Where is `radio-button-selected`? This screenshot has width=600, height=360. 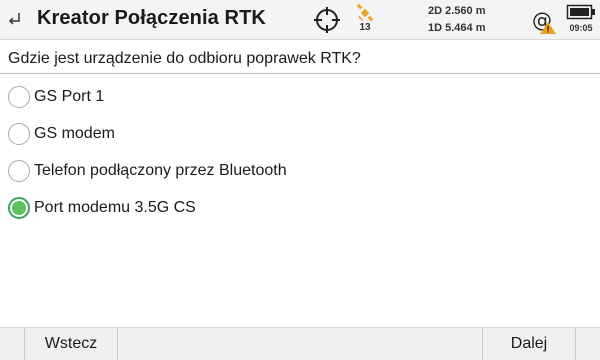 radio-button-selected is located at coordinates (19, 208).